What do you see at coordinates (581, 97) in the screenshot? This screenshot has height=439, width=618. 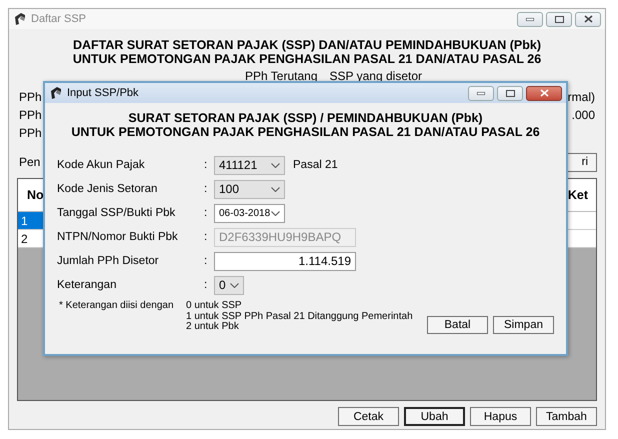 I see `summary-value: rmal)` at bounding box center [581, 97].